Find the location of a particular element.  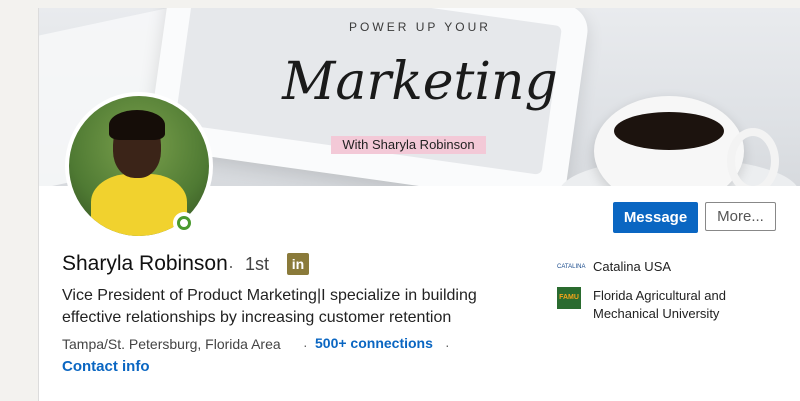

profile-location: Tampa/St. Petersburg, Florida Area is located at coordinates (171, 344).